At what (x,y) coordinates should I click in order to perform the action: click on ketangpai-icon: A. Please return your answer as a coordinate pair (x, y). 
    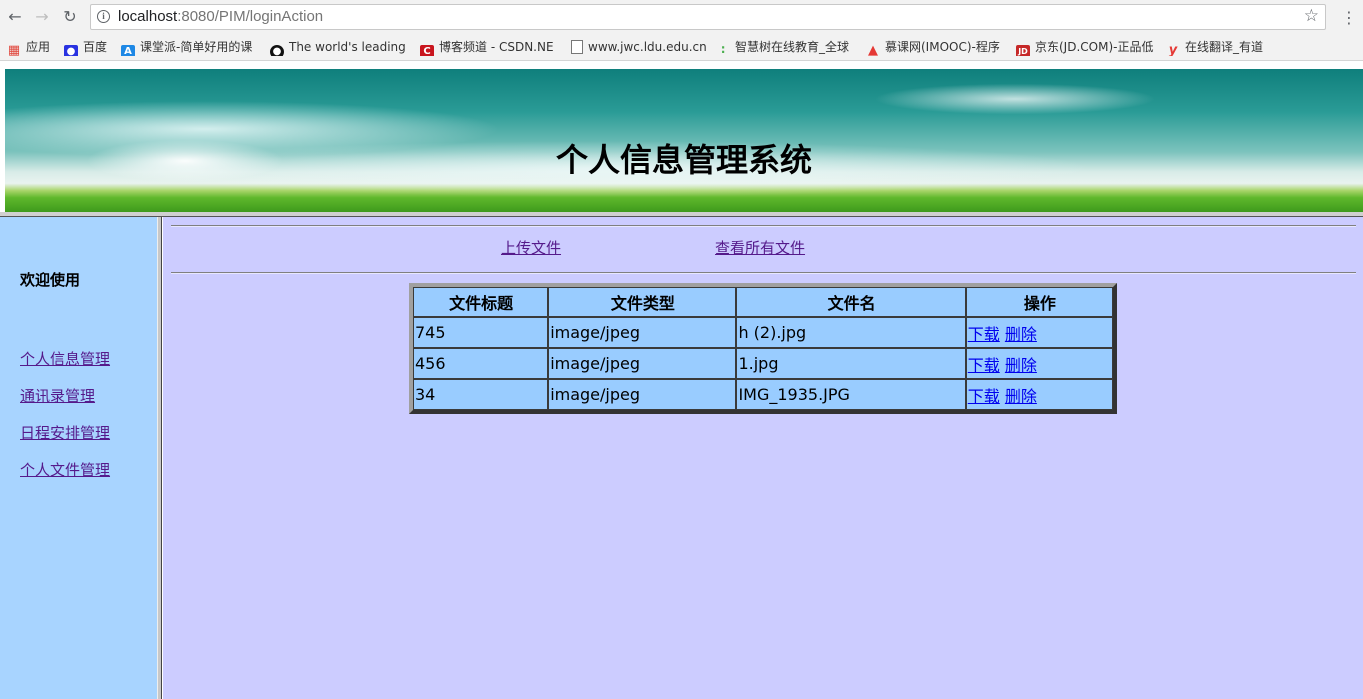
    Looking at the image, I should click on (128, 50).